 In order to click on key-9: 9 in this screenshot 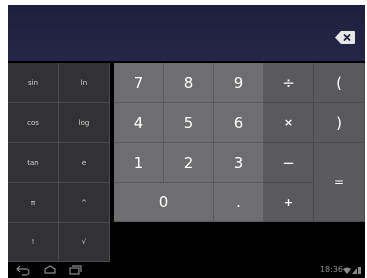, I will do `click(239, 83)`.